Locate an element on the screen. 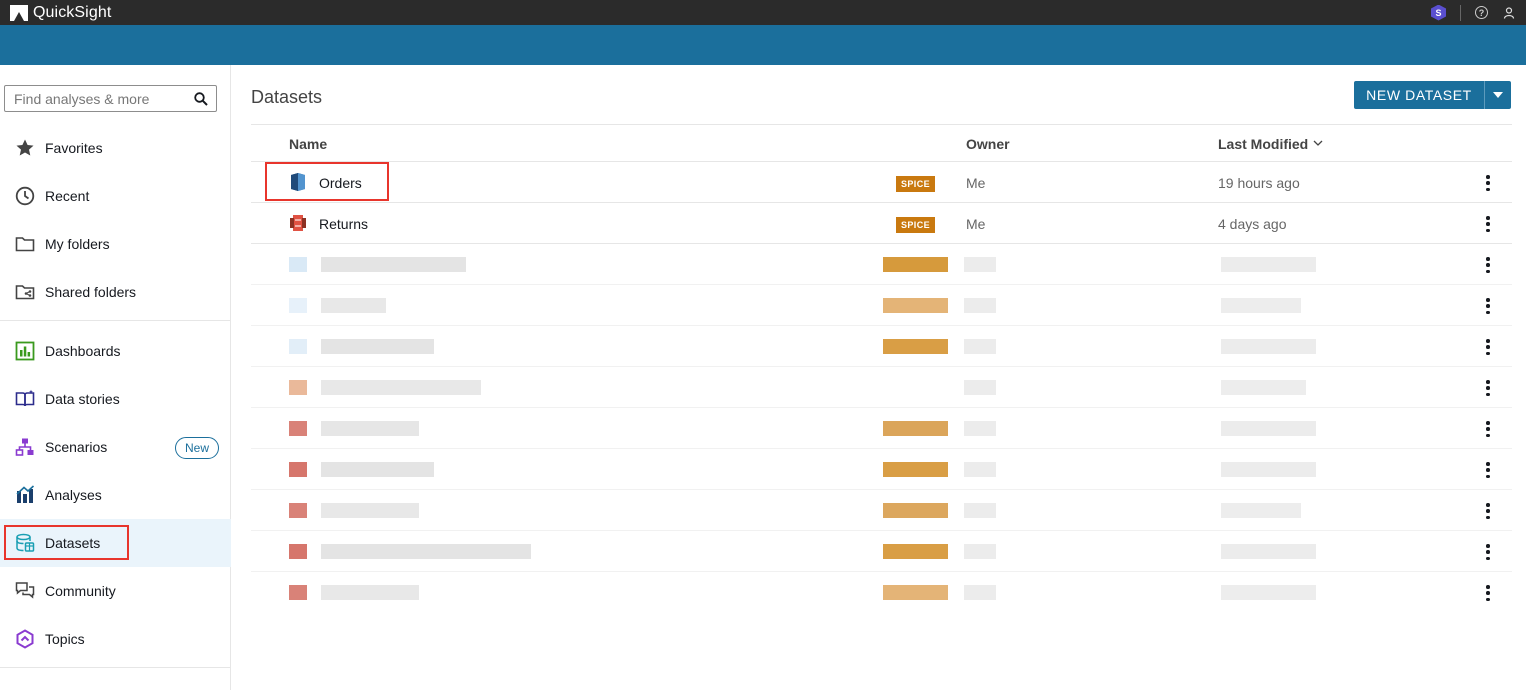 The width and height of the screenshot is (1526, 690). new-badge: New is located at coordinates (197, 448).